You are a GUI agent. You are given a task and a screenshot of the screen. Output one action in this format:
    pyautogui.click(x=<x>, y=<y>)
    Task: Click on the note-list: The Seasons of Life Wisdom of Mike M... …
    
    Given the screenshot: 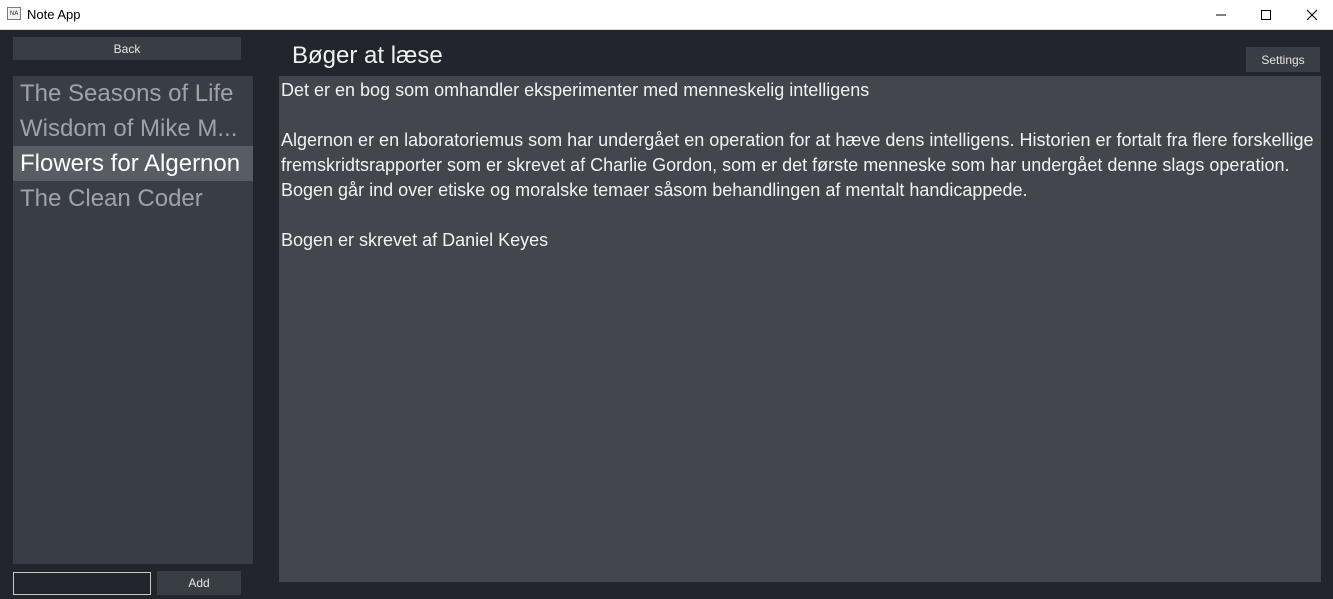 What is the action you would take?
    pyautogui.click(x=133, y=320)
    